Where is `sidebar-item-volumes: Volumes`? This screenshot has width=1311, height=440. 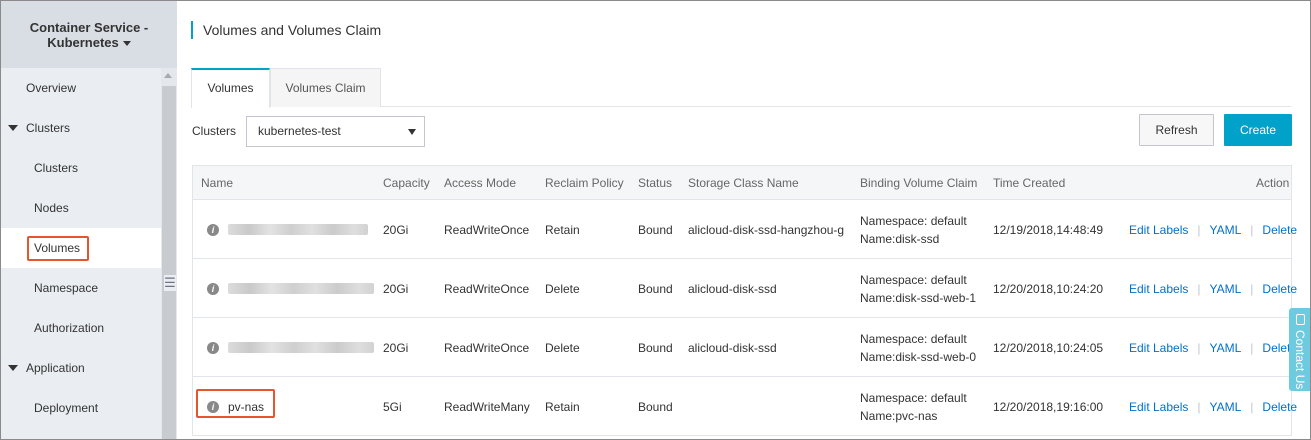 sidebar-item-volumes: Volumes is located at coordinates (81, 248).